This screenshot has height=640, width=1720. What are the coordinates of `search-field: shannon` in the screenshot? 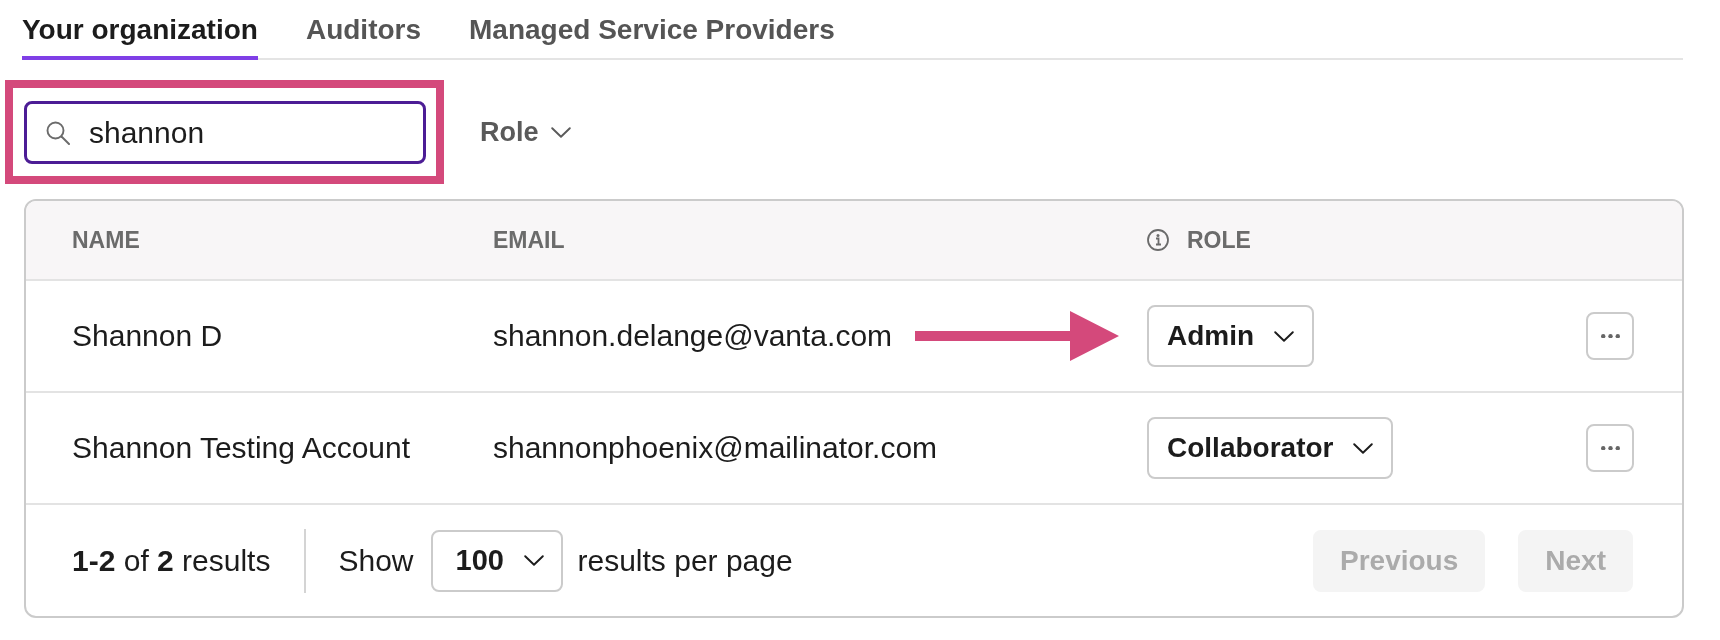 It's located at (225, 132).